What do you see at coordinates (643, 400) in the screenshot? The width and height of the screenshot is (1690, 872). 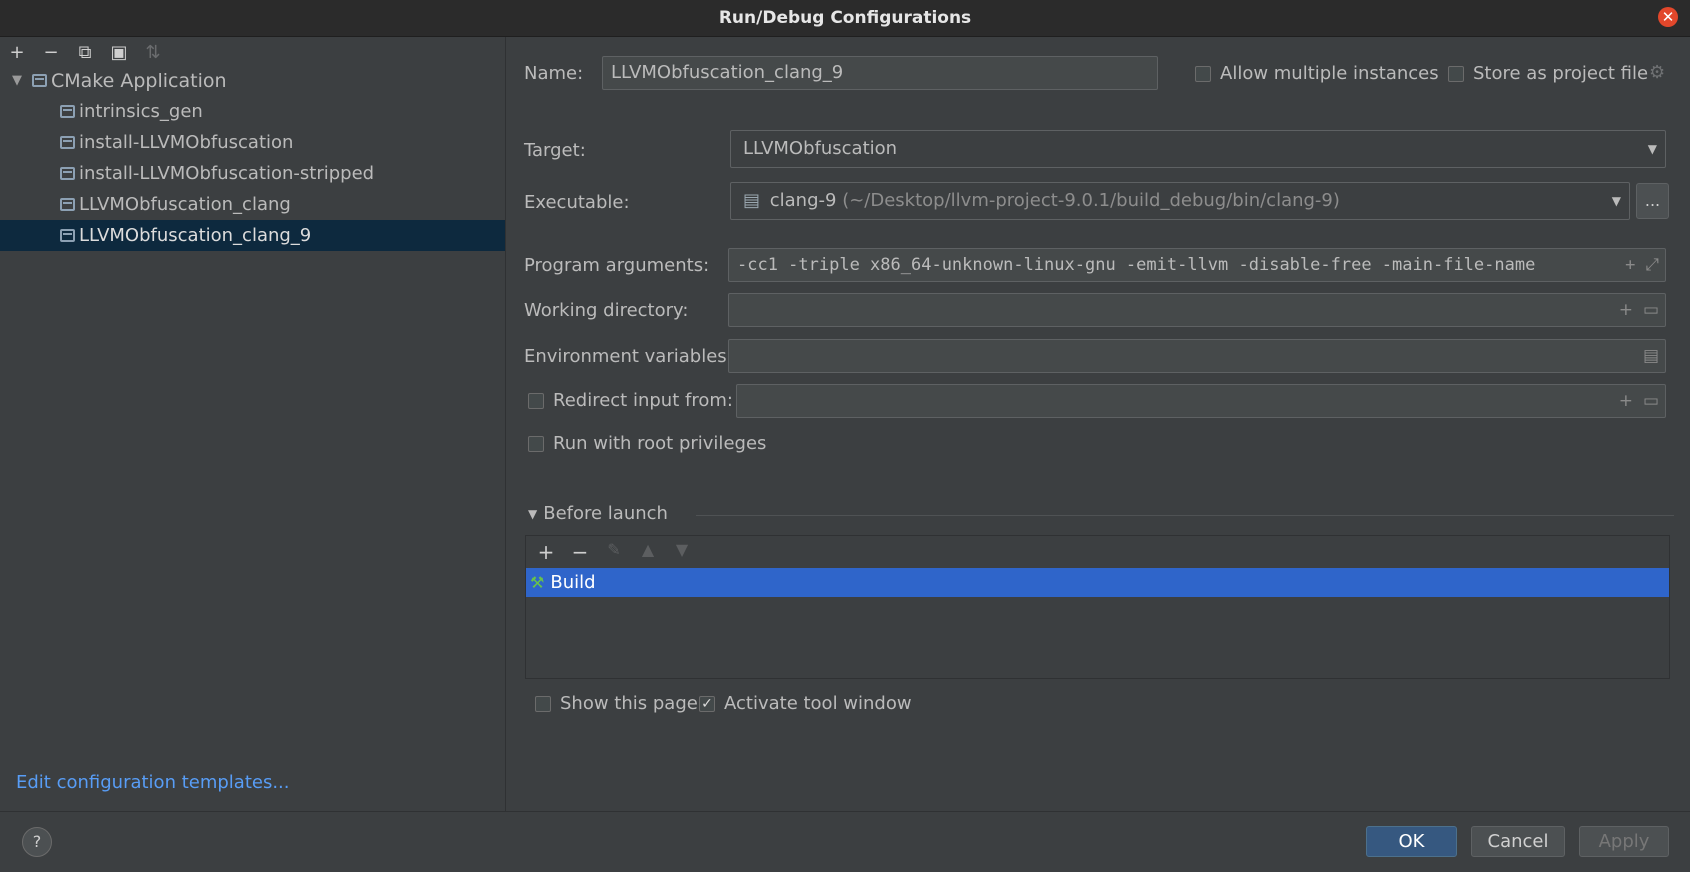 I see `redirect-input-label: Redirect input from:` at bounding box center [643, 400].